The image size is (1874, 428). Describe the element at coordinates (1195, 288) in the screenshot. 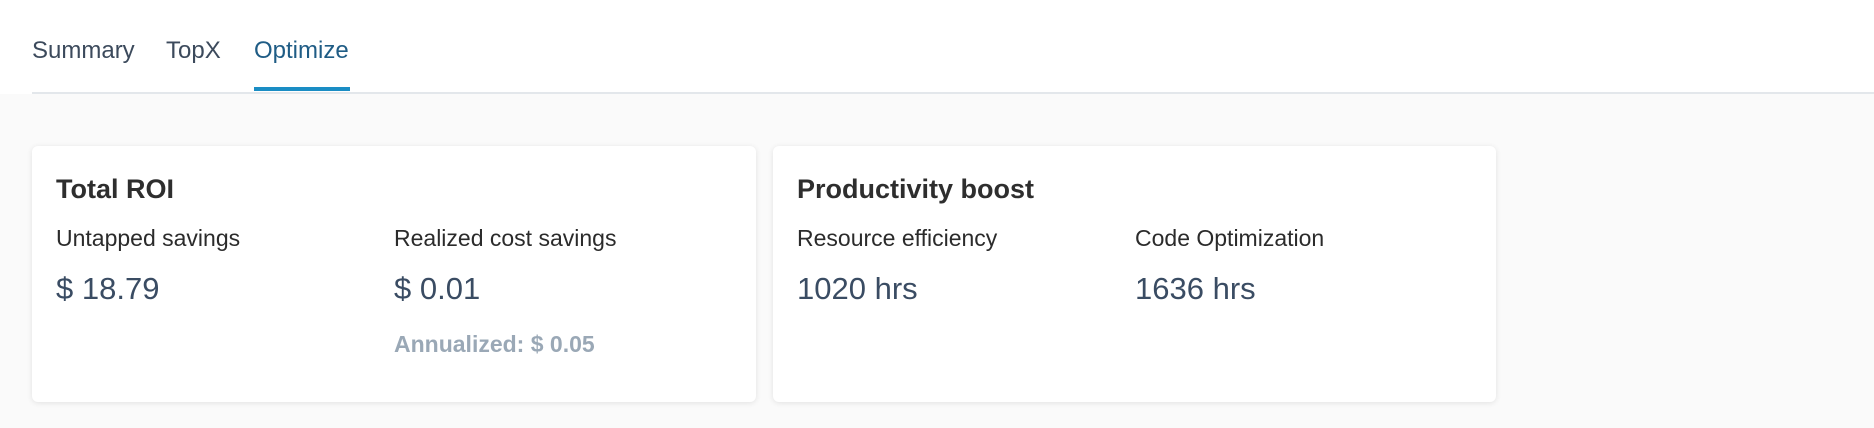

I see `metric-value: 1636 hrs` at that location.